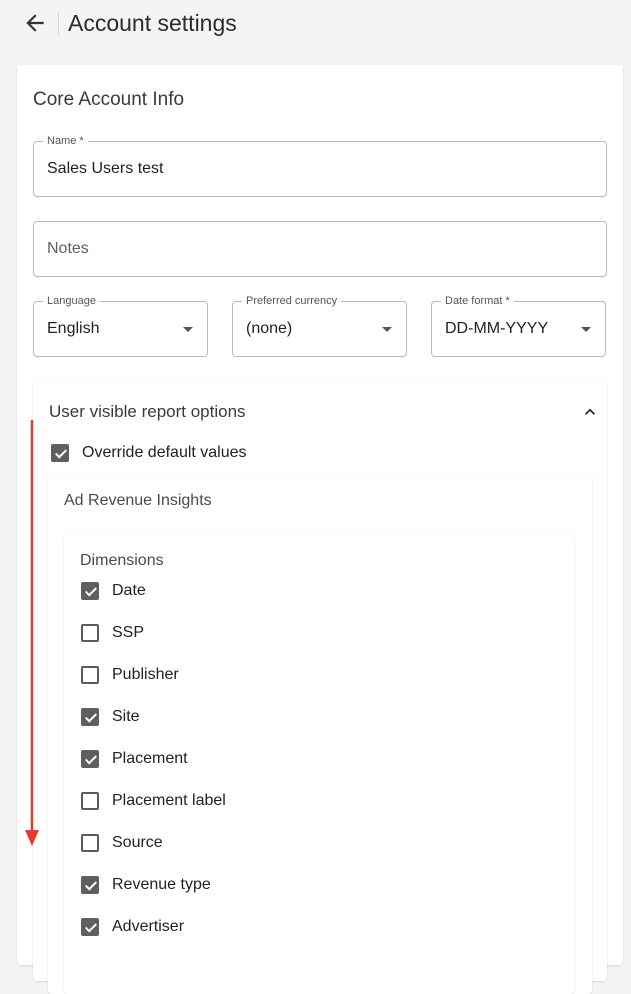 Image resolution: width=631 pixels, height=994 pixels. What do you see at coordinates (122, 560) in the screenshot?
I see `dimensions-title: Dimensions` at bounding box center [122, 560].